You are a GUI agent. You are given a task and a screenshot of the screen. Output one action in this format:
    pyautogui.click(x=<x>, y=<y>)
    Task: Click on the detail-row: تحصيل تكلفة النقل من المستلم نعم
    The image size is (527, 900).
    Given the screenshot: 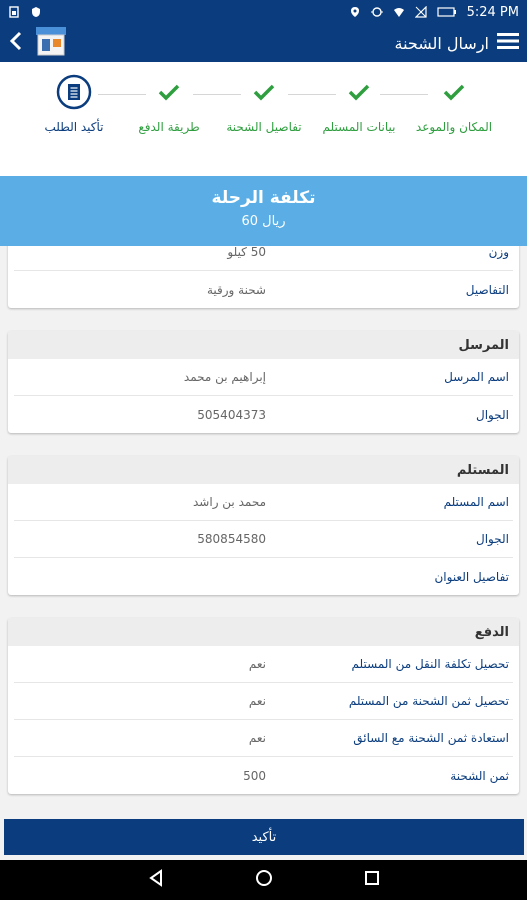 What is the action you would take?
    pyautogui.click(x=263, y=664)
    